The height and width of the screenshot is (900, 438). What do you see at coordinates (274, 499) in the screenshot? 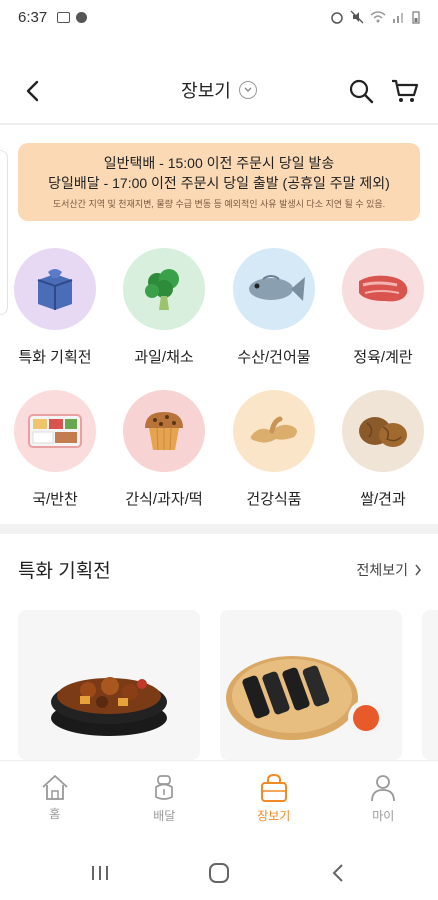
I see `category-label: 건강식품` at bounding box center [274, 499].